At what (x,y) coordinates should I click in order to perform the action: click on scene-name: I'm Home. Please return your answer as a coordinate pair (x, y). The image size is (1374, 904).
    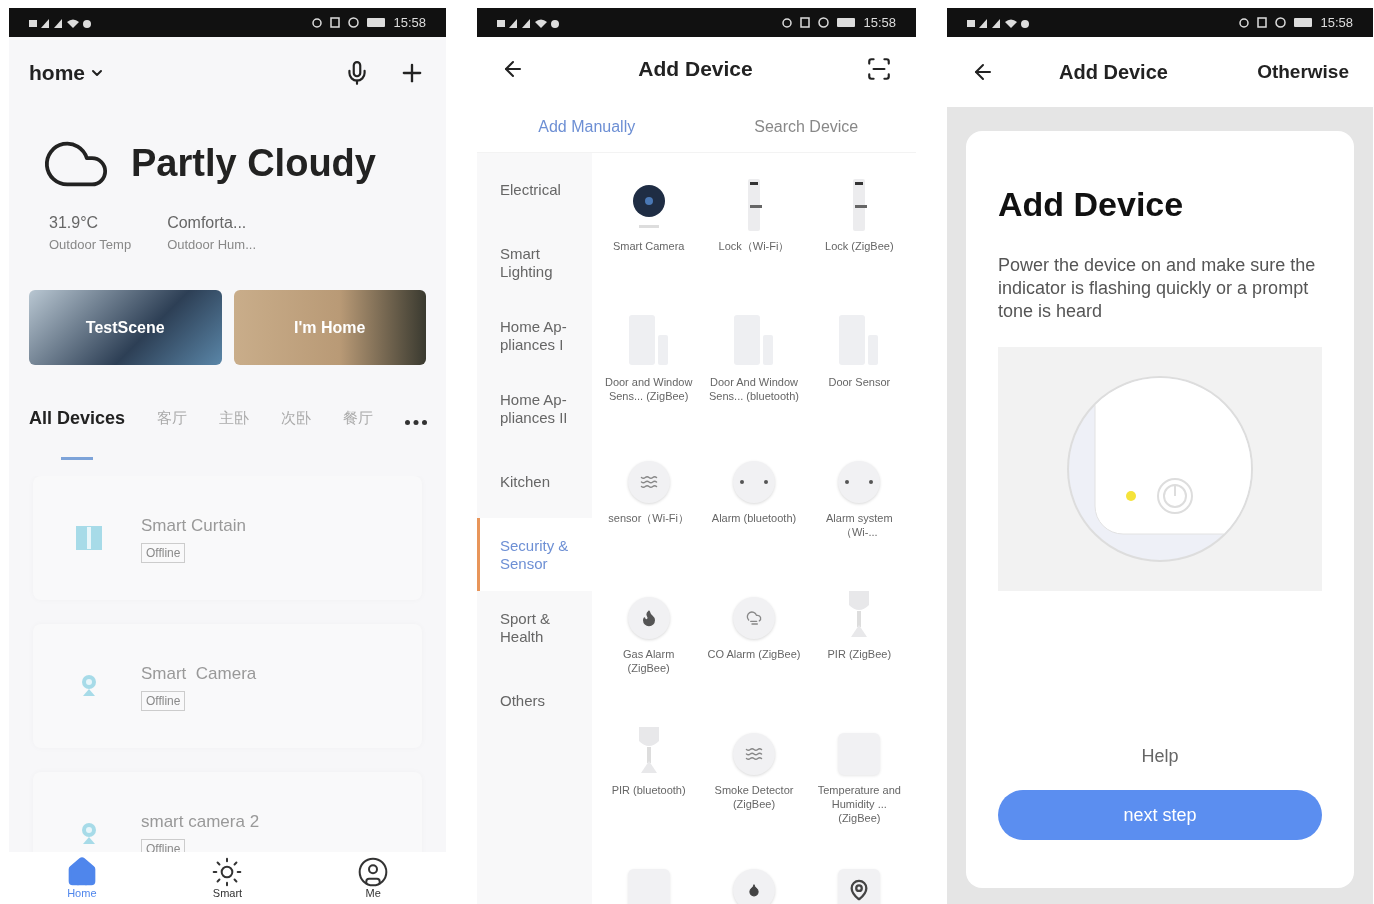
    Looking at the image, I should click on (330, 327).